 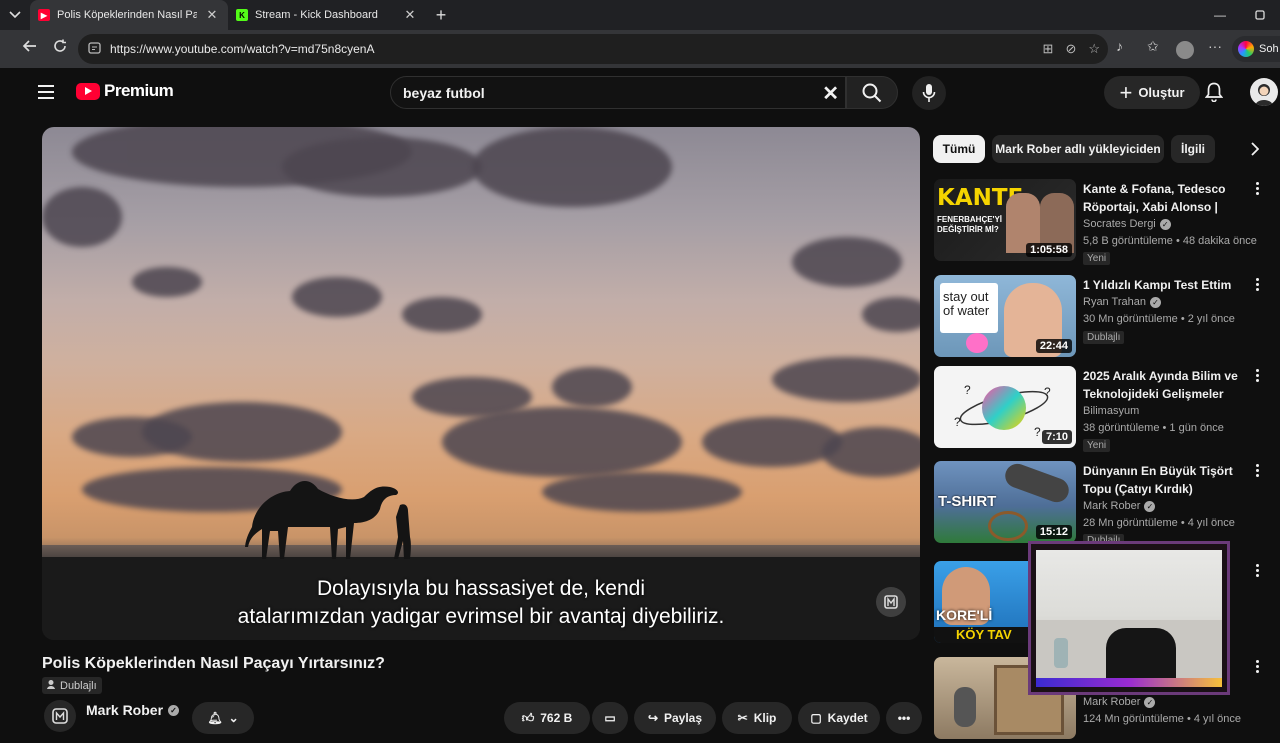 I want to click on create-button: + Oluştur, so click(x=1152, y=92).